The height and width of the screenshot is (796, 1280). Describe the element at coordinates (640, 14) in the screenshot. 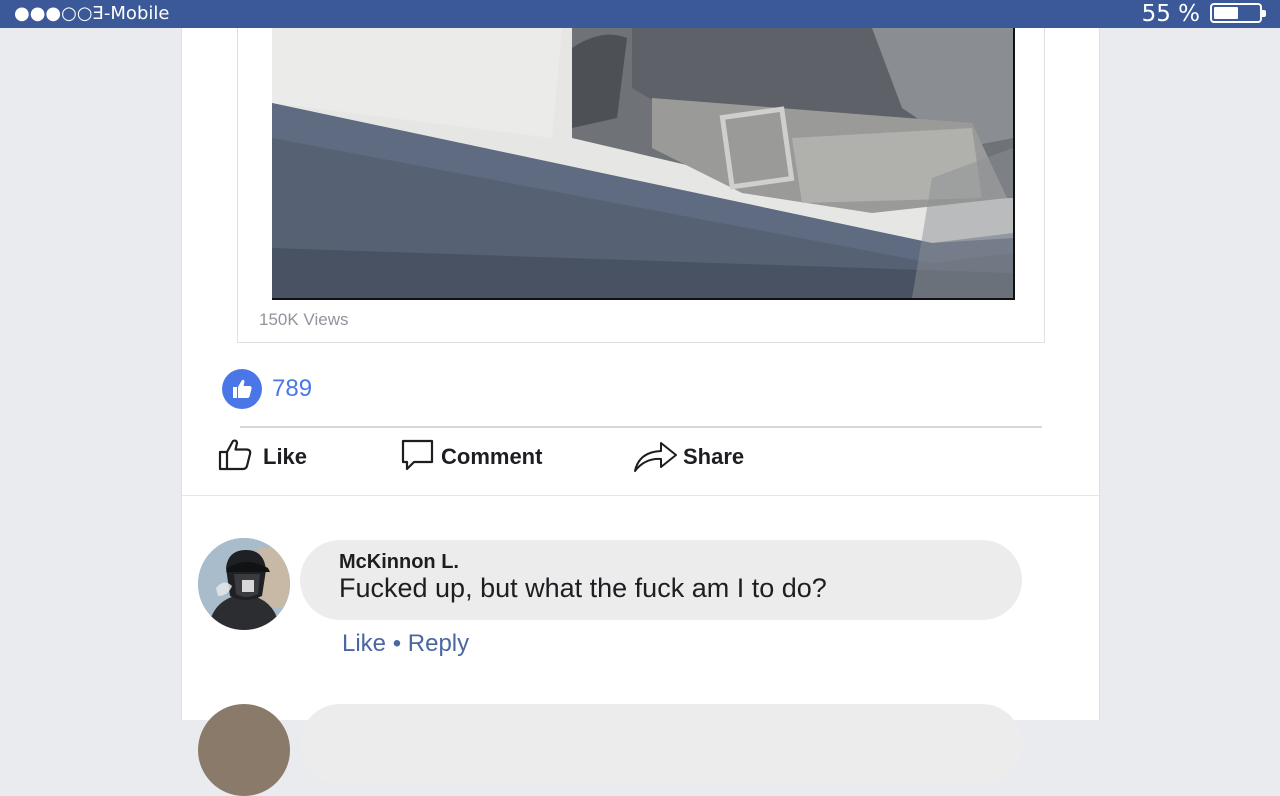

I see `status-bar: ●●●○○Ǝ-Mobile 55 %` at that location.